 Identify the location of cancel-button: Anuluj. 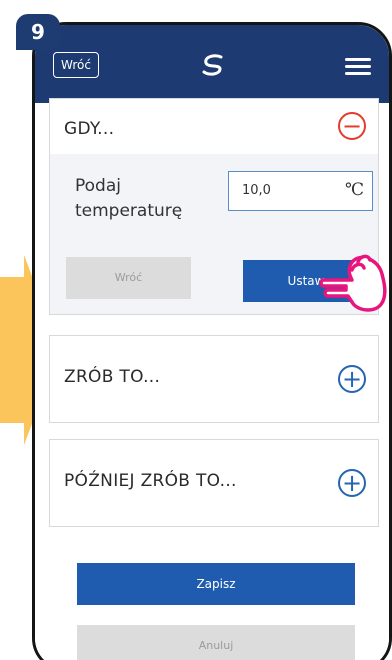
(216, 642).